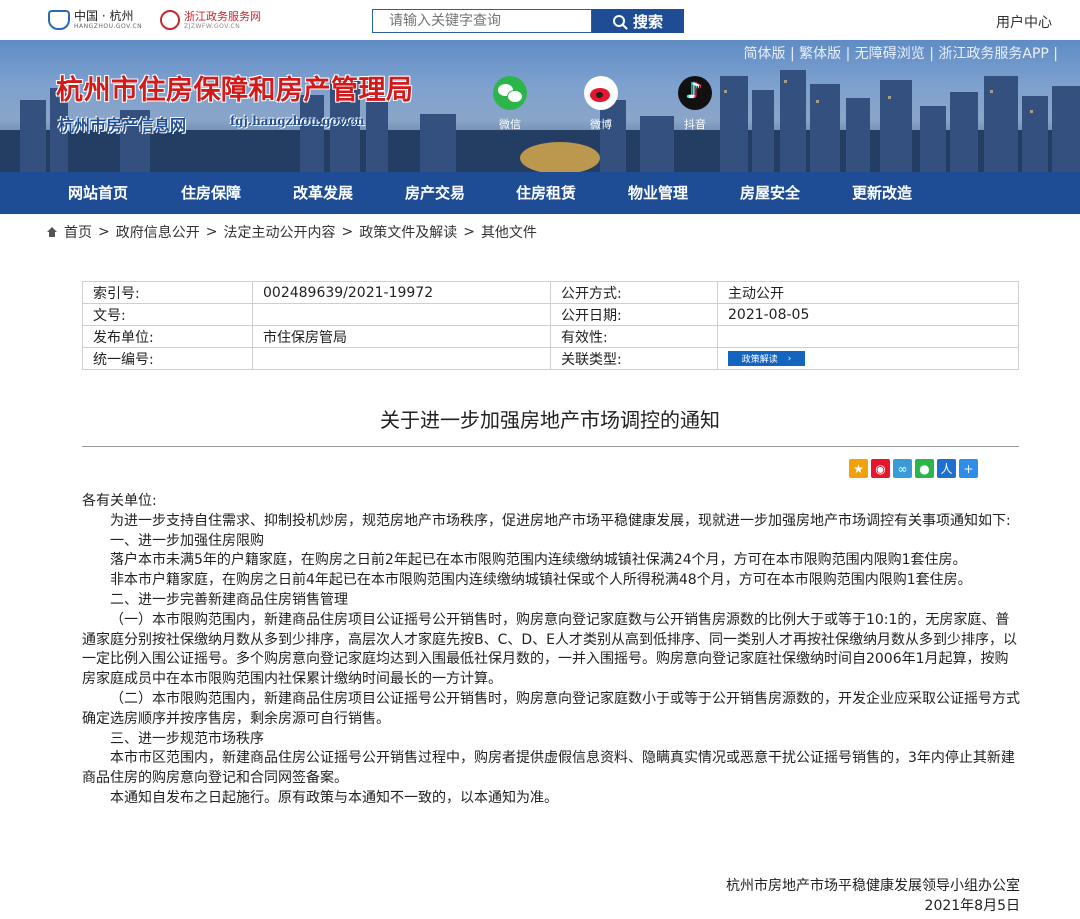  Describe the element at coordinates (119, 501) in the screenshot. I see `salutation: 各有关单位:` at that location.